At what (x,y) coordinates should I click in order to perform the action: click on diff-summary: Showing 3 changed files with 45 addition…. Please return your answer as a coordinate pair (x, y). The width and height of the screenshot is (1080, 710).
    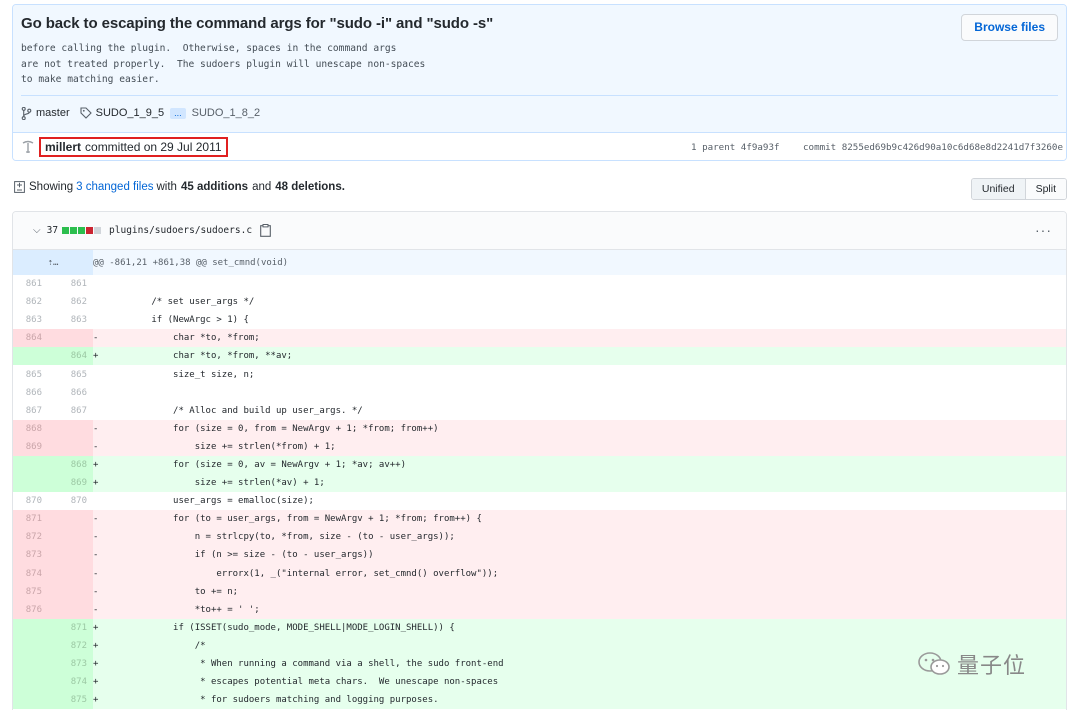
    Looking at the image, I should click on (181, 187).